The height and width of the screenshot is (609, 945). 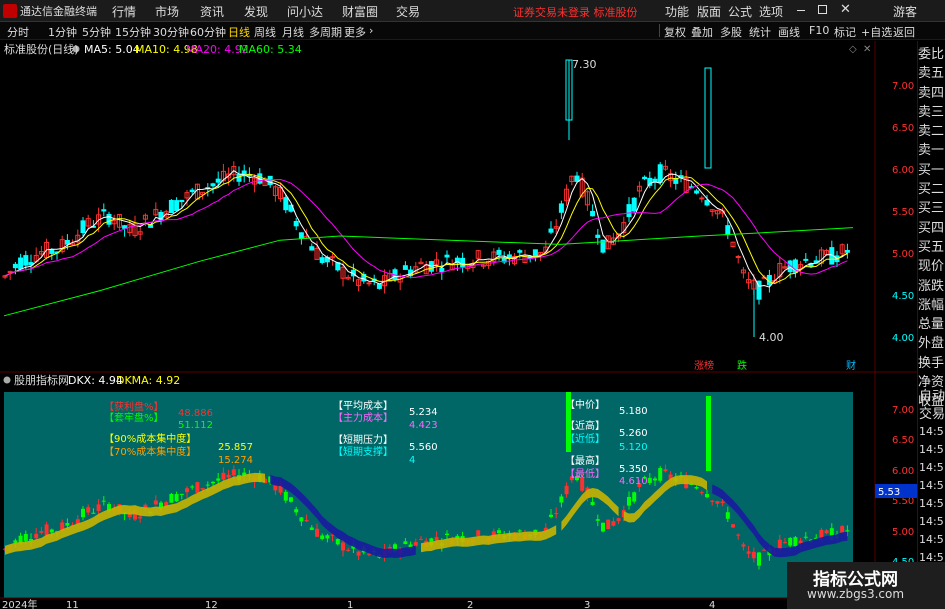 What do you see at coordinates (932, 394) in the screenshot?
I see `tab-auto: 自动` at bounding box center [932, 394].